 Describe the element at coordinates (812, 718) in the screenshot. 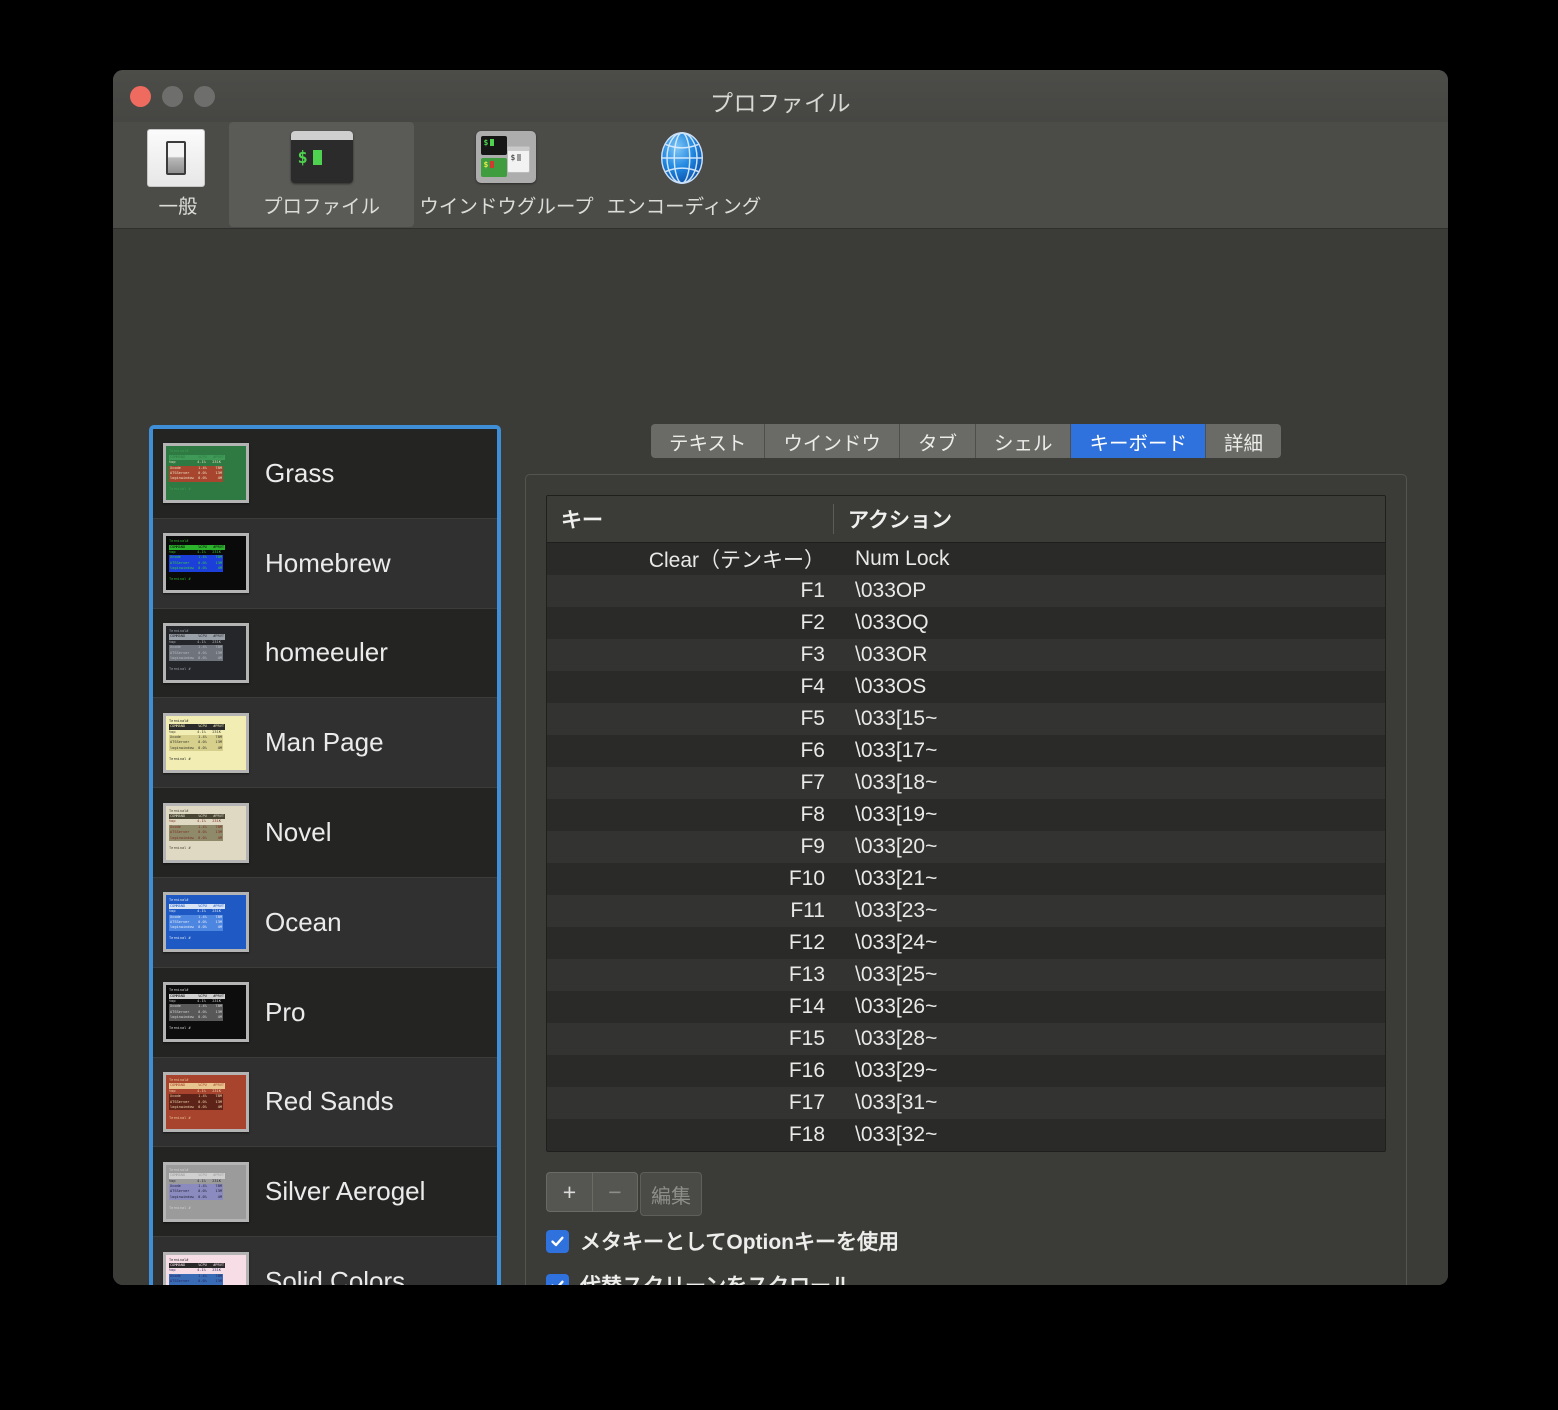

I see `cell-key: F5` at that location.